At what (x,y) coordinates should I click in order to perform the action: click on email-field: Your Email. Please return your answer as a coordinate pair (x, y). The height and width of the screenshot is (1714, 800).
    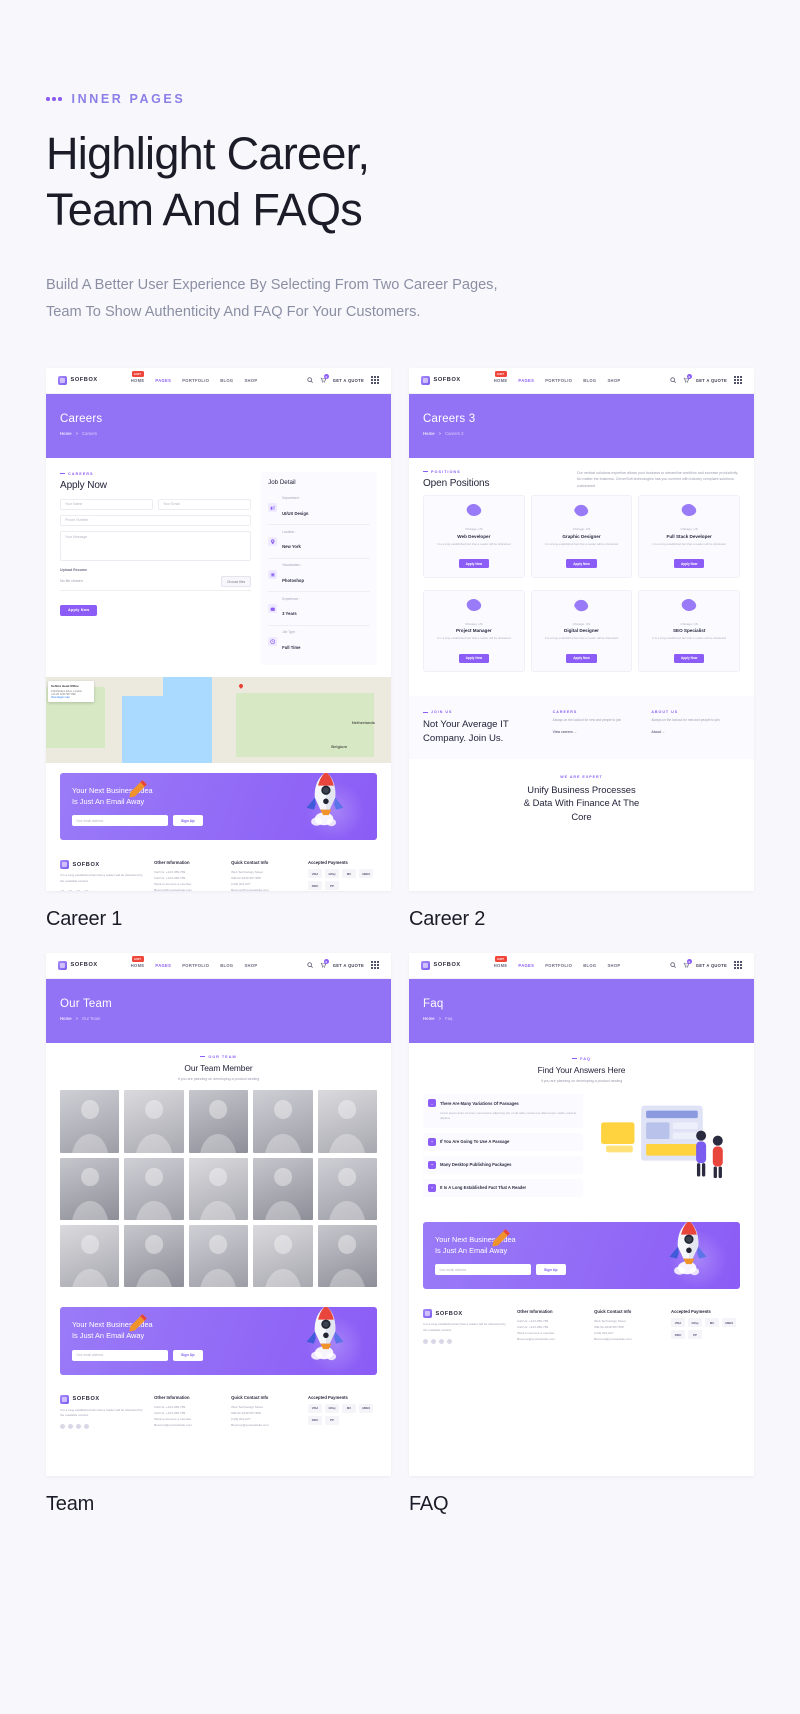
    Looking at the image, I should click on (205, 504).